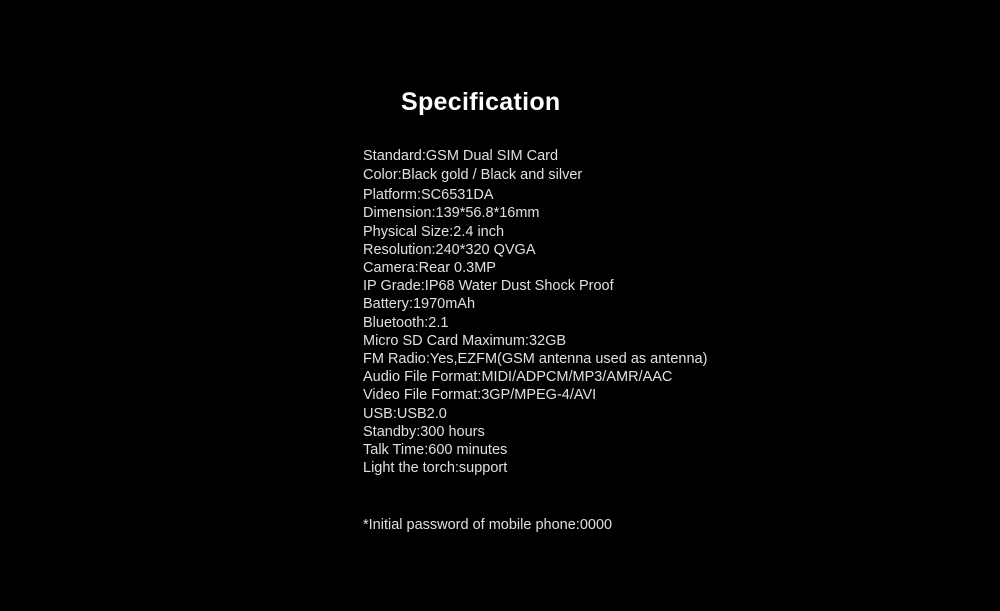 The image size is (1000, 611). Describe the element at coordinates (451, 213) in the screenshot. I see `spec-dimension: Dimension:139*56.8*16mm` at that location.